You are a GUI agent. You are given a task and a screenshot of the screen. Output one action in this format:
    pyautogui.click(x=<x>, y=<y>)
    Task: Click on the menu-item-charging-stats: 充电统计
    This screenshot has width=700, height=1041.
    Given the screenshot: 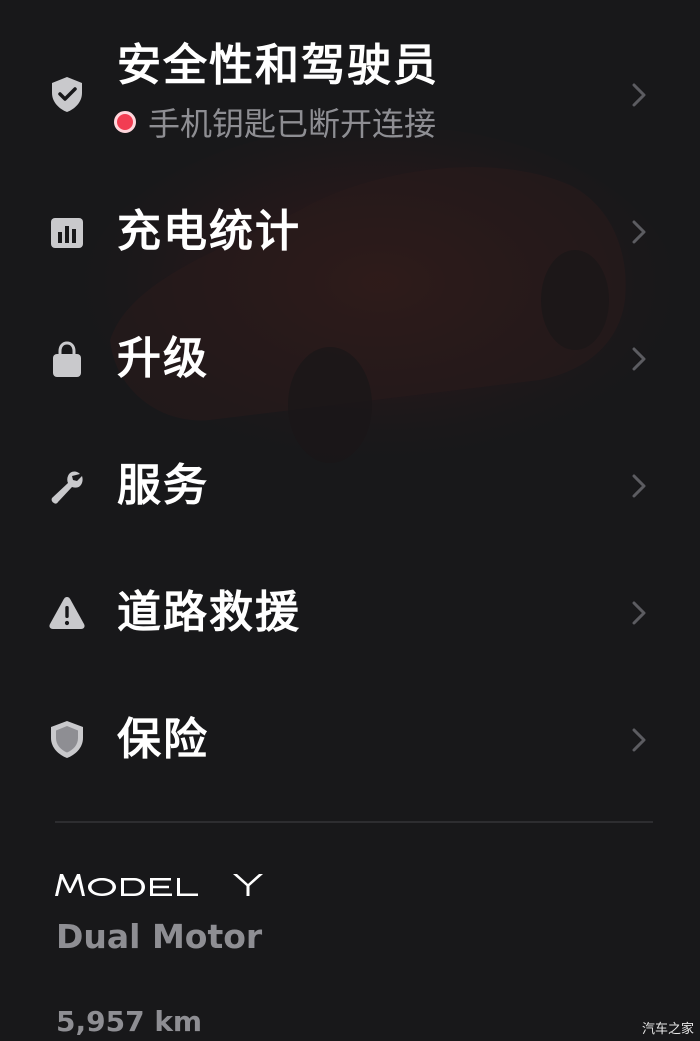 What is the action you would take?
    pyautogui.click(x=350, y=233)
    